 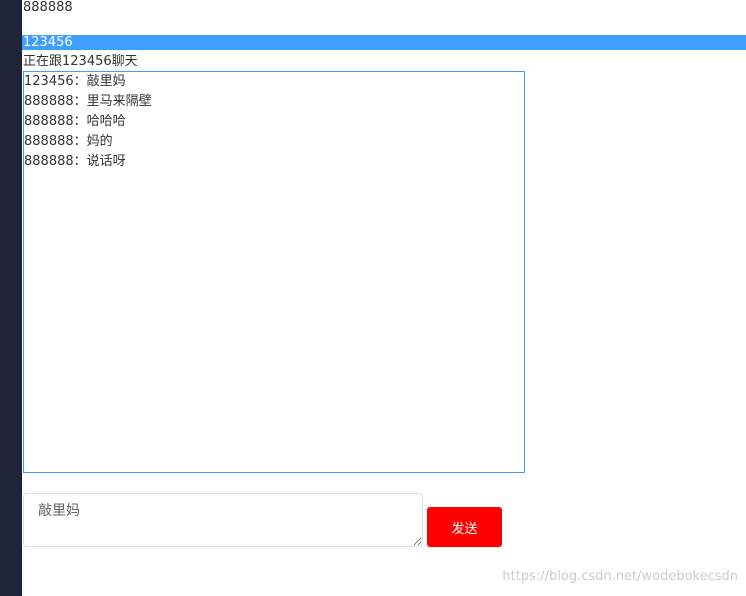 I want to click on message-item: 888888：妈的, so click(x=68, y=141).